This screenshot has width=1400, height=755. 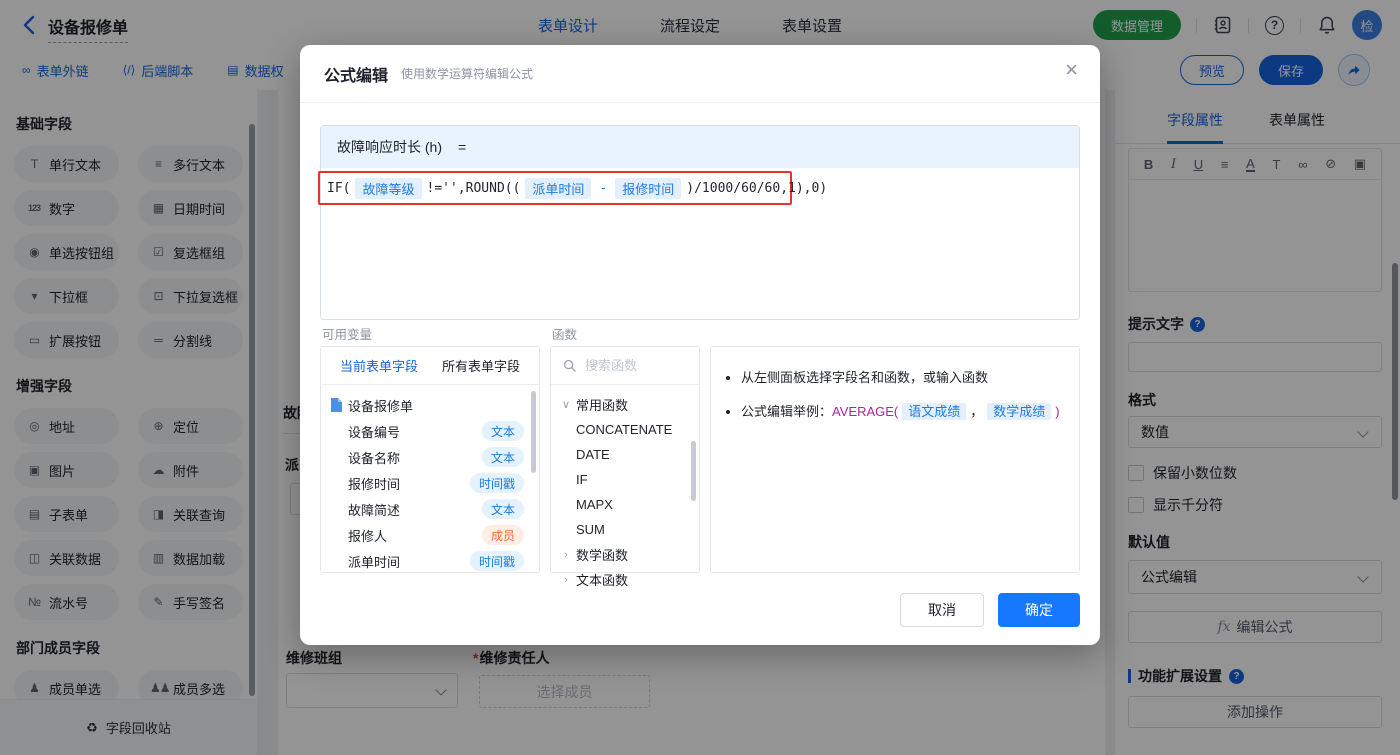 What do you see at coordinates (625, 479) in the screenshot?
I see `function-item-if: IF` at bounding box center [625, 479].